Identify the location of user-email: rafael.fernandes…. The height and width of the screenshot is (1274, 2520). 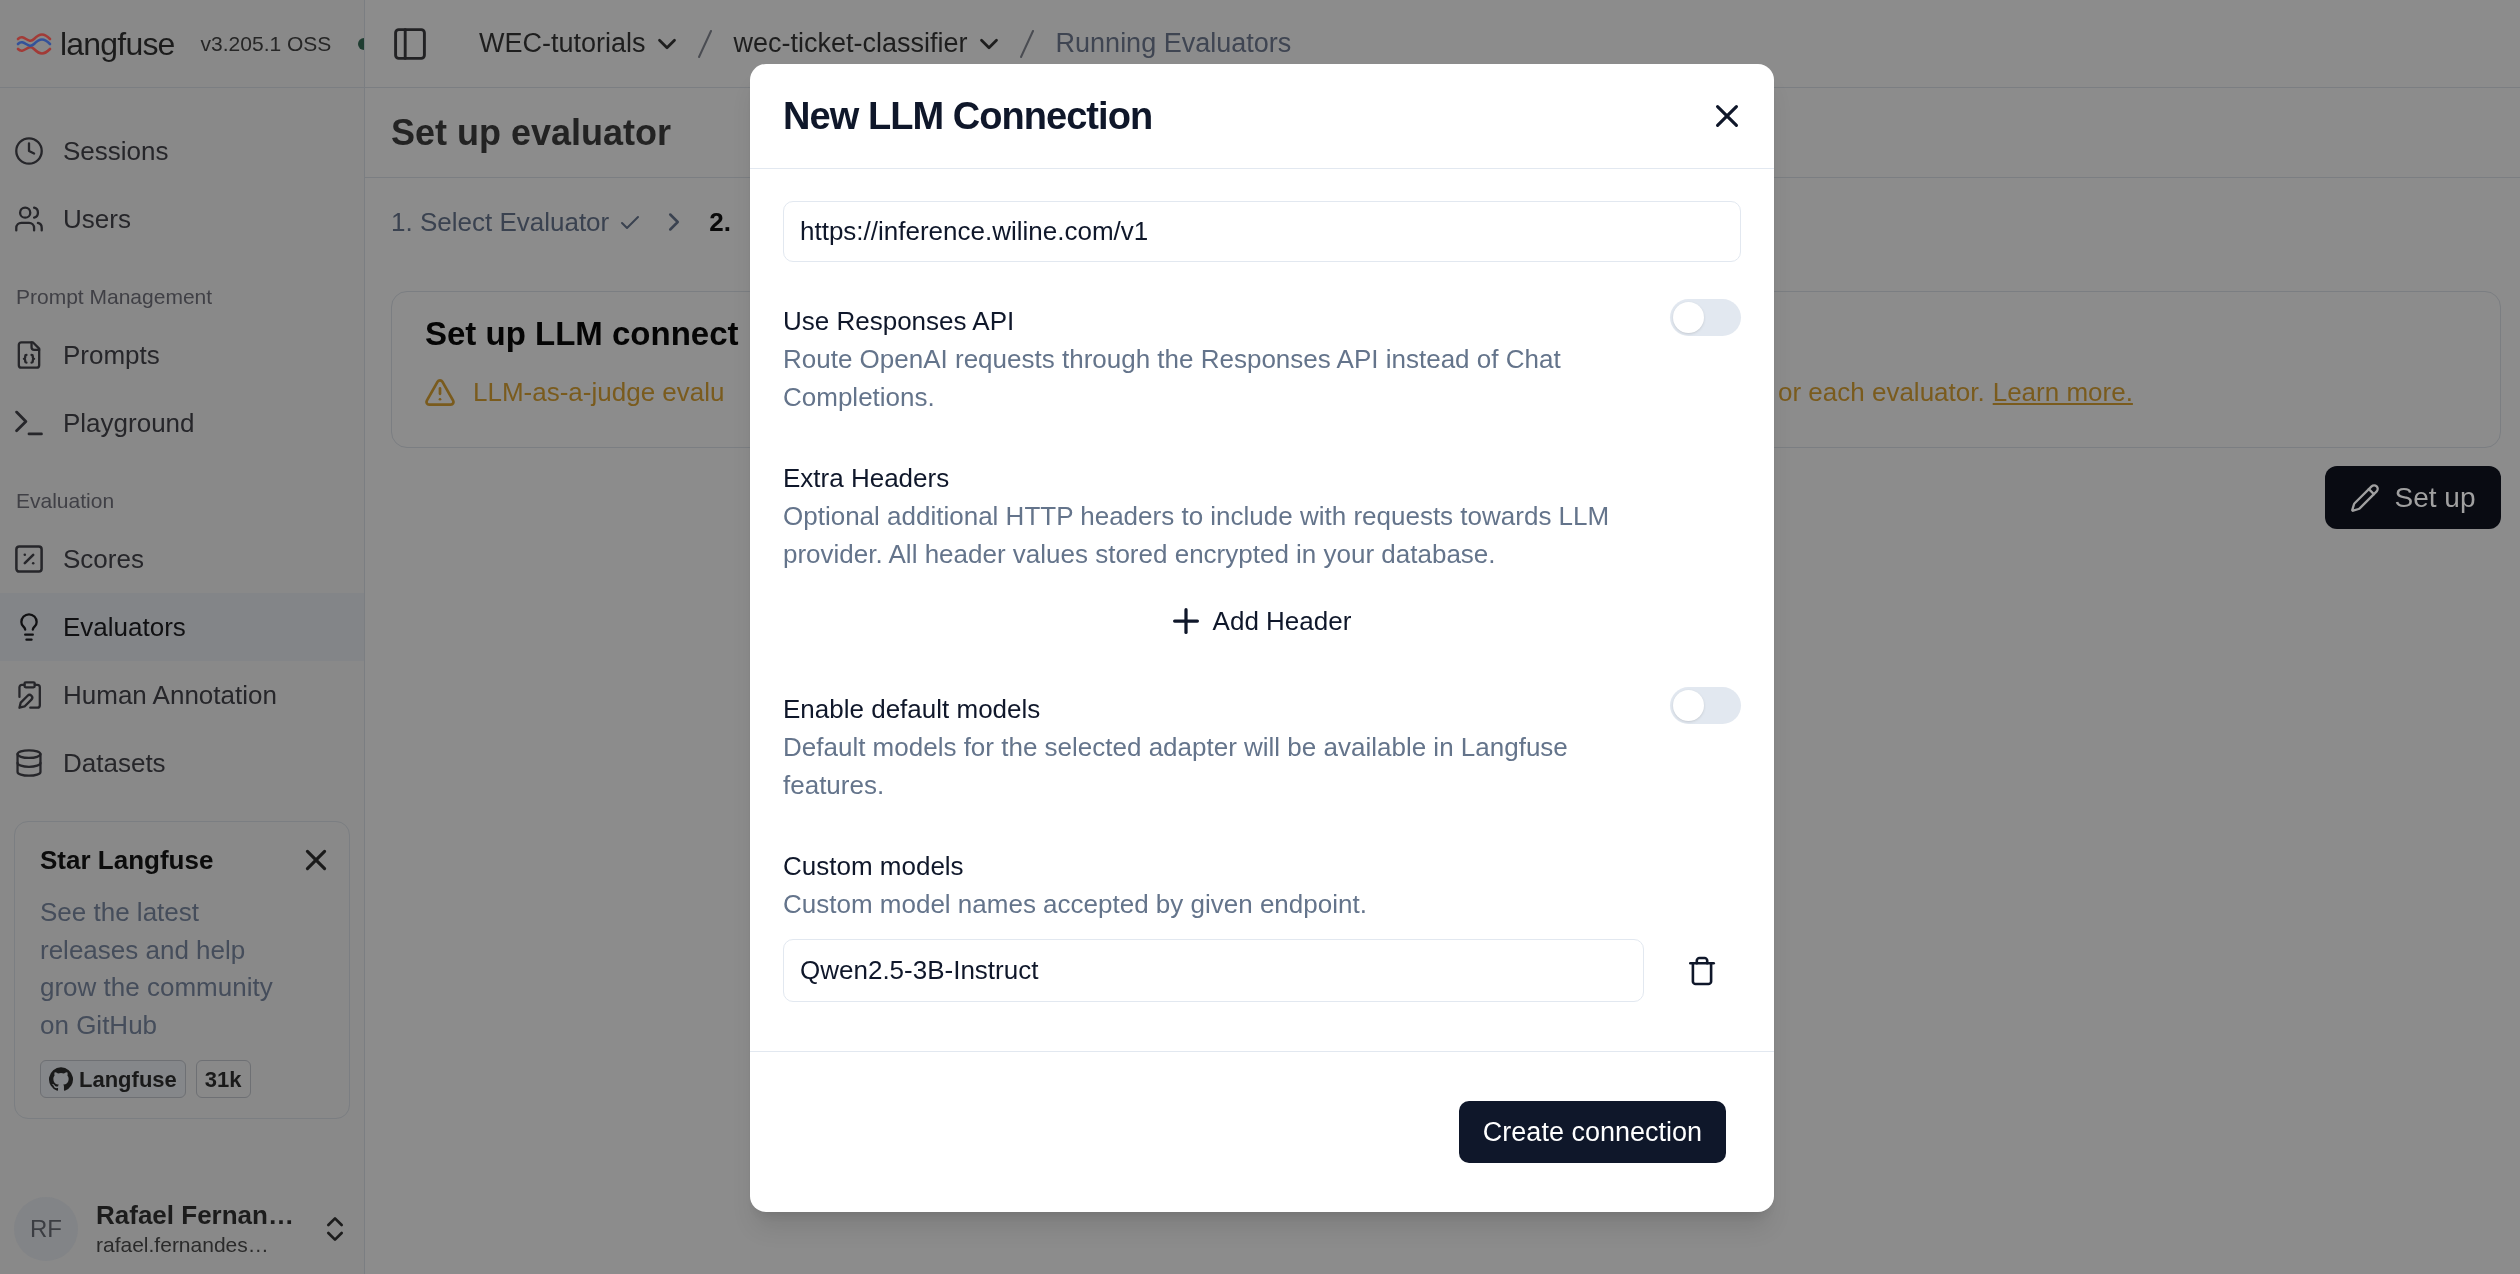
(183, 1245).